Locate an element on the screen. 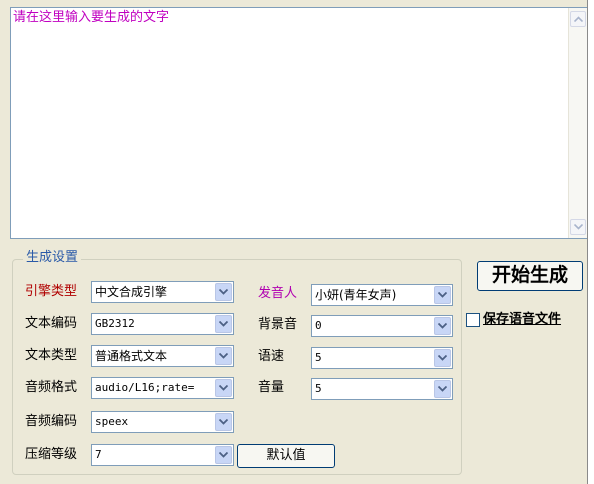 This screenshot has height=484, width=594. speaker-dropdown-button is located at coordinates (442, 295).